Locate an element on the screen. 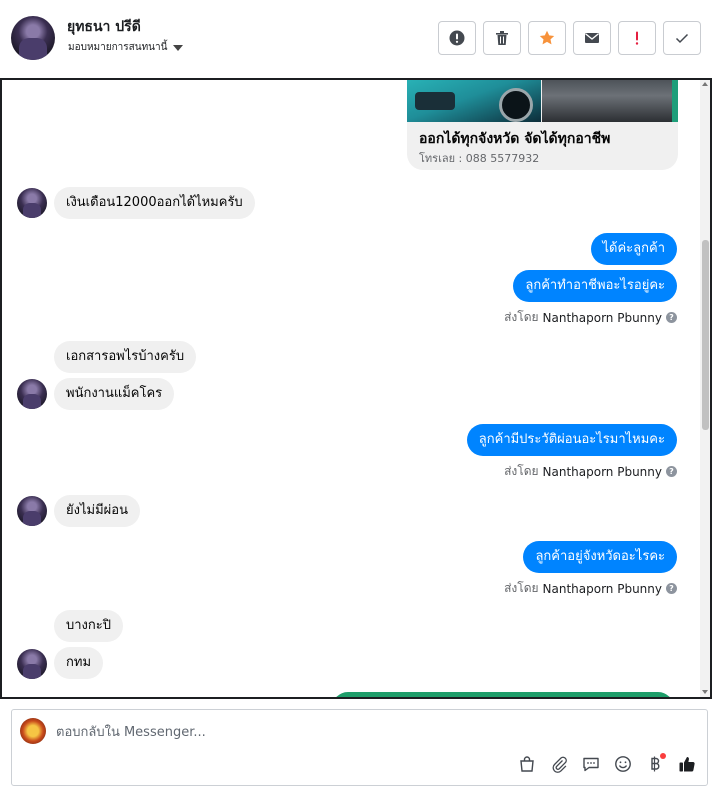  conversation-header: ยุทธนา ปรีดี มอบหมายการสนทนานี้ is located at coordinates (356, 39).